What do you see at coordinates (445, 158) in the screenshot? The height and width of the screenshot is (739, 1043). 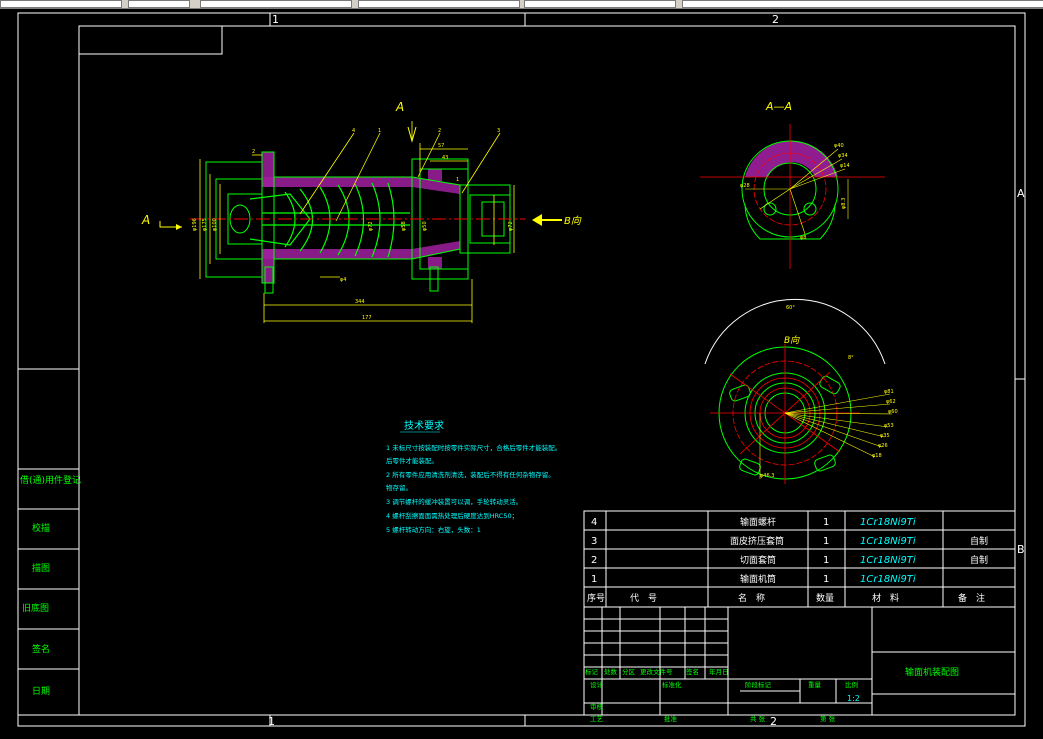 I see `svg-text: 43` at bounding box center [445, 158].